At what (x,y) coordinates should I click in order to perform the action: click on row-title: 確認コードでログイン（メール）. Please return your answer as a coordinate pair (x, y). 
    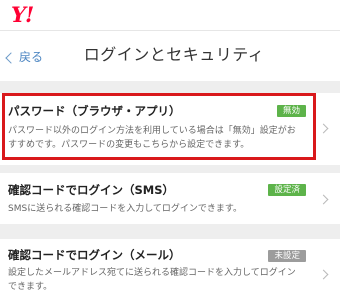
    Looking at the image, I should click on (94, 255).